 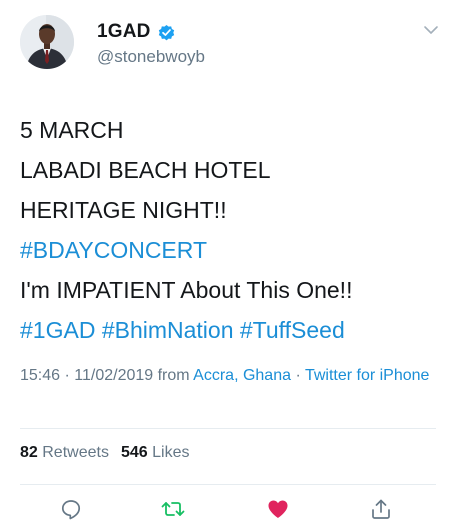 I want to click on location-link: Accra, Ghana, so click(x=242, y=375).